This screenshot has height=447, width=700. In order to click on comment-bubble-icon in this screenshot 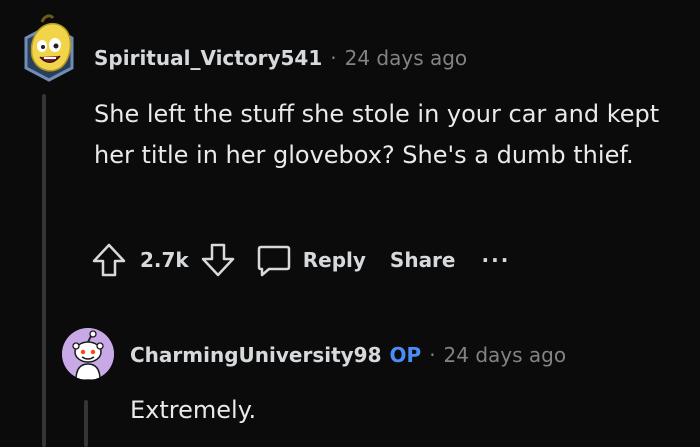, I will do `click(273, 261)`.